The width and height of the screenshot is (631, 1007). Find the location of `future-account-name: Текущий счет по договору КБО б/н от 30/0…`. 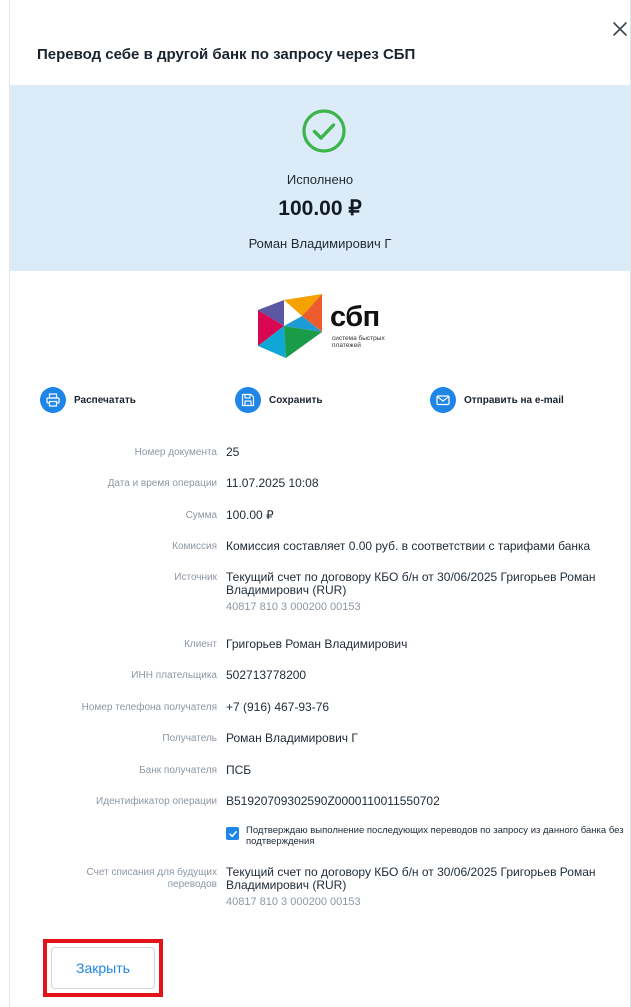

future-account-name: Текущий счет по договору КБО б/н от 30/0… is located at coordinates (411, 878).